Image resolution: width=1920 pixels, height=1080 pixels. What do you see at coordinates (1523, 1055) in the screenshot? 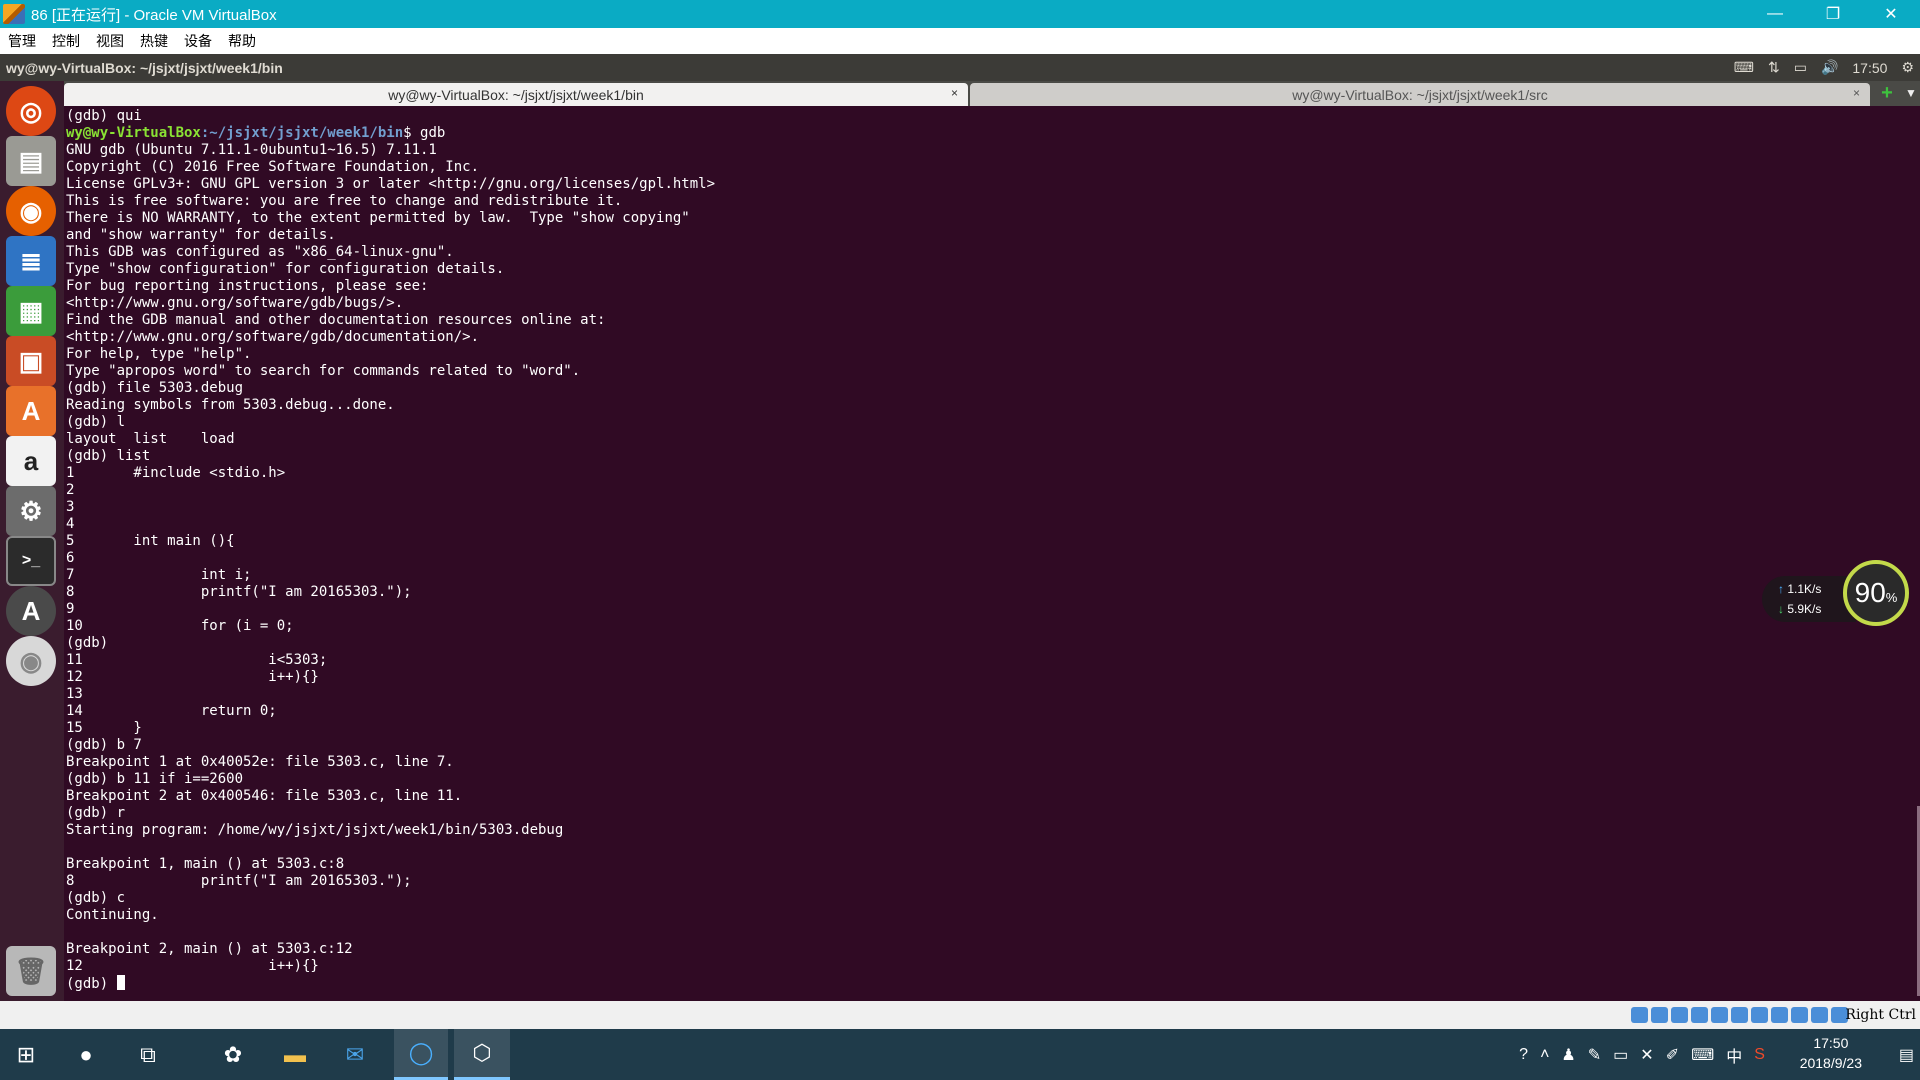
I see `help-icon: ?` at bounding box center [1523, 1055].